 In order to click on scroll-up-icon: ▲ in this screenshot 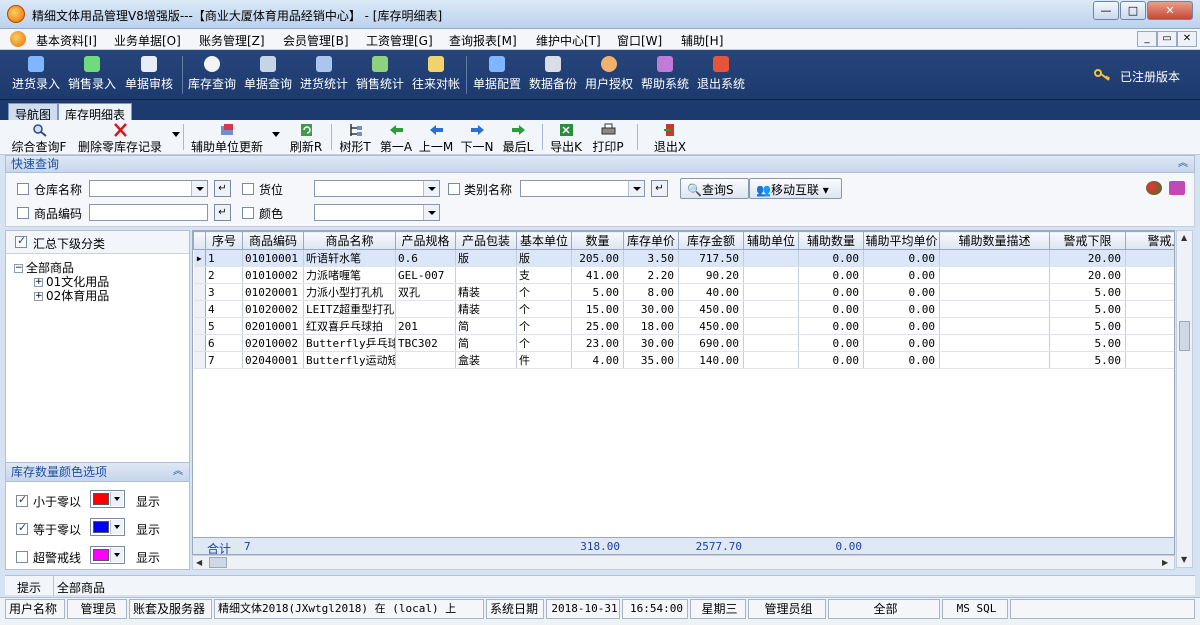, I will do `click(1184, 237)`.